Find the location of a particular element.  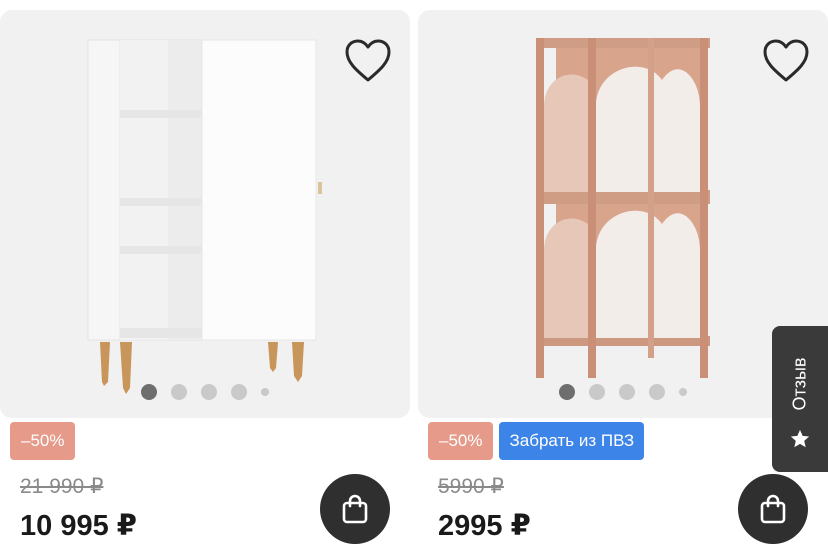

badges: –50% is located at coordinates (43, 441).